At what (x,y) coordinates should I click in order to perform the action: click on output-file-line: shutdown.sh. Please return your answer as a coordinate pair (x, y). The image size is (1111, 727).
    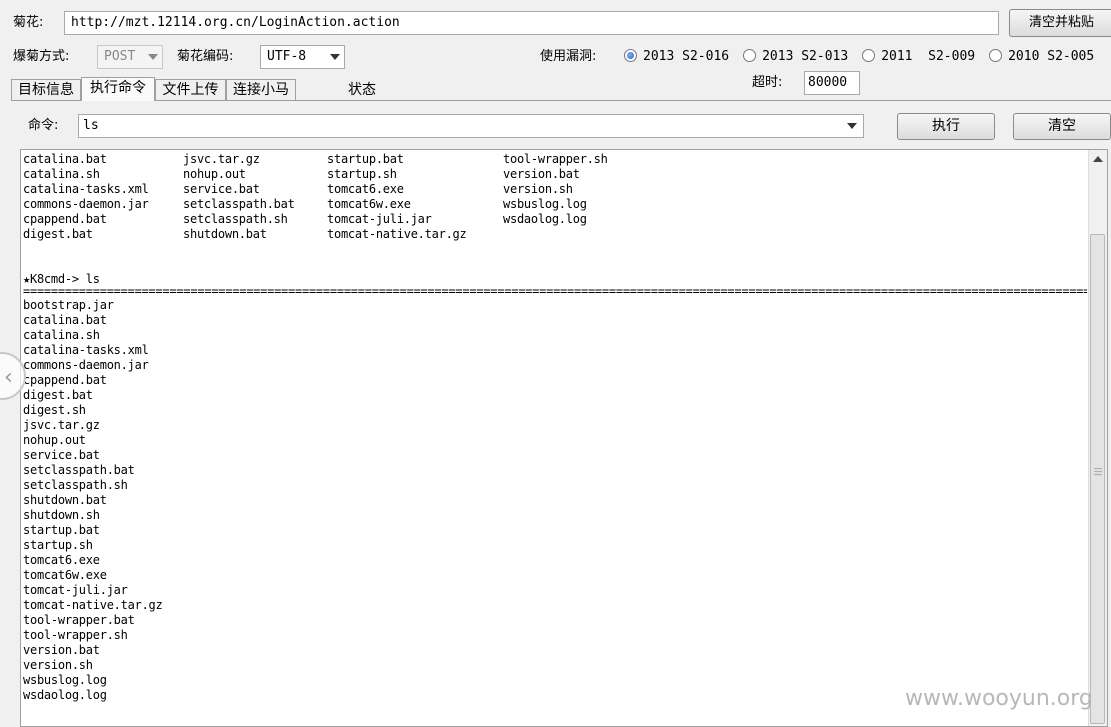
    Looking at the image, I should click on (61, 515).